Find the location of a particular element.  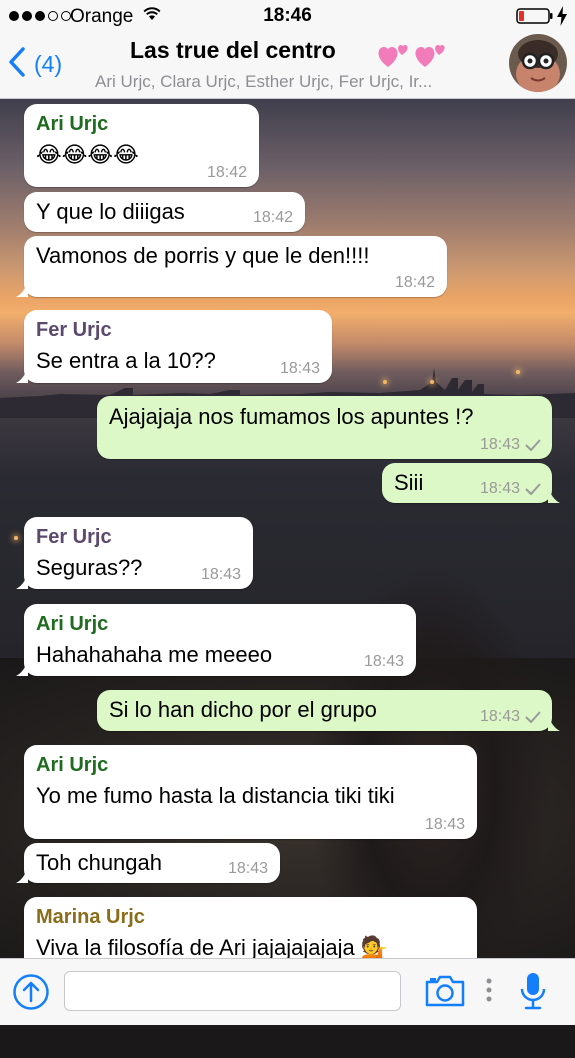

message-input-bar is located at coordinates (287, 991).